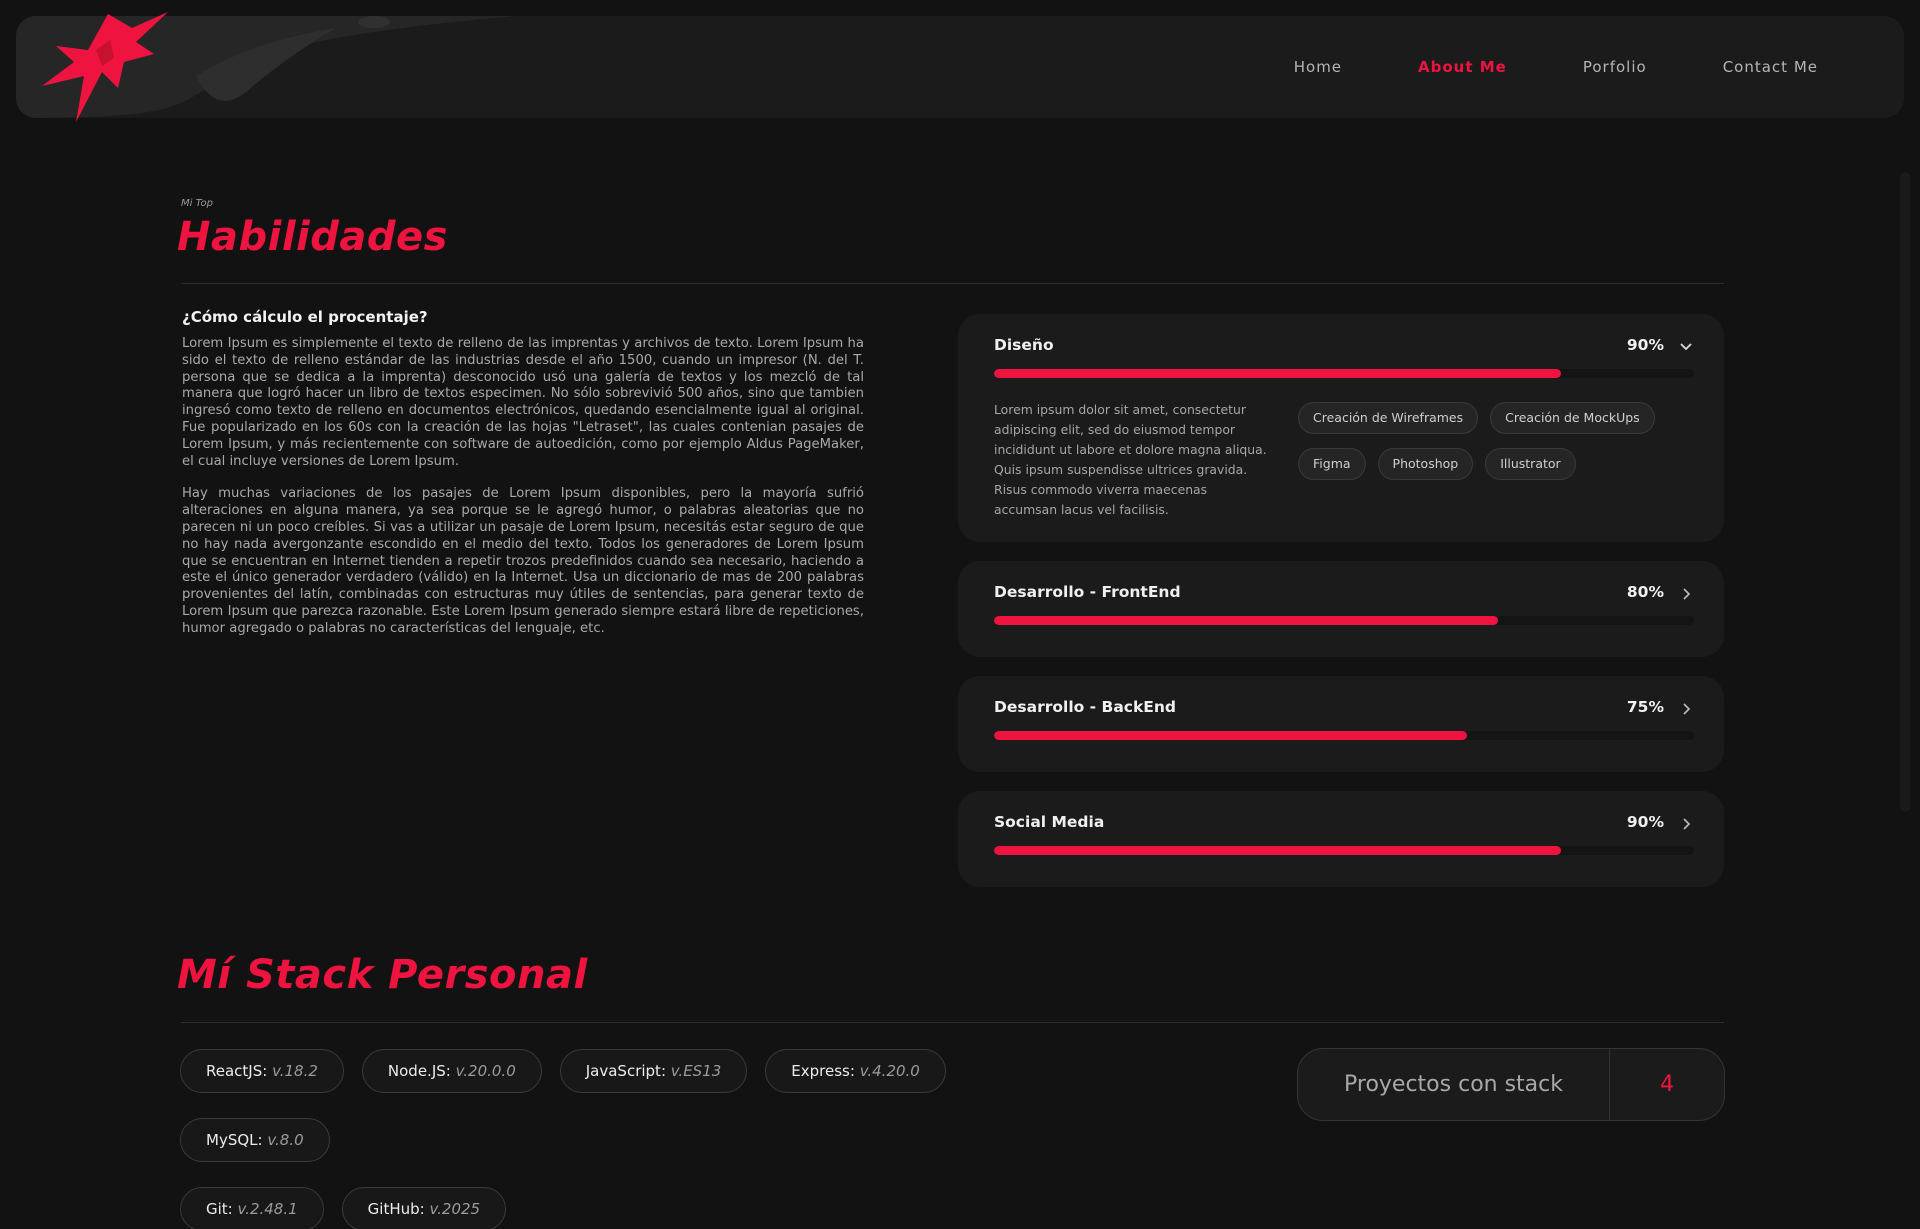 This screenshot has width=1920, height=1229. What do you see at coordinates (1341, 609) in the screenshot?
I see `skill-card-frontend: Desarrollo - FrontEnd 80%` at bounding box center [1341, 609].